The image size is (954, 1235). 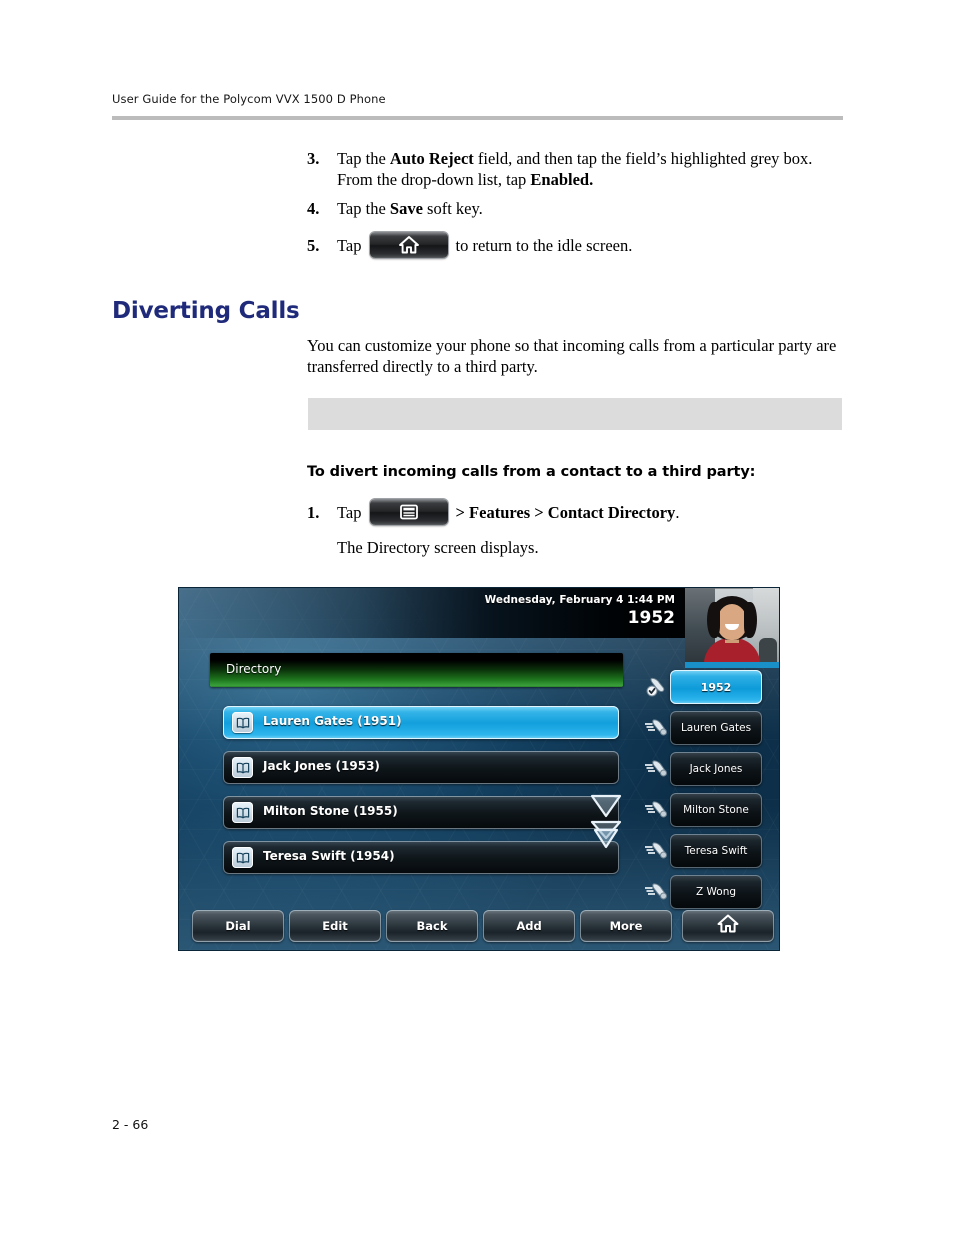 What do you see at coordinates (330, 811) in the screenshot?
I see `list-item-label: Milton Stone (1955)` at bounding box center [330, 811].